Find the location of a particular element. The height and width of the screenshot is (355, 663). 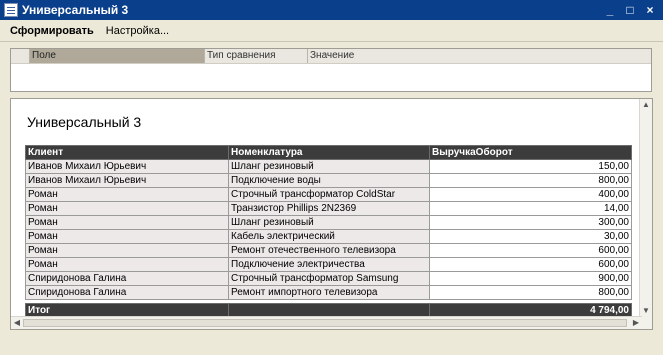

cell-nomenclature: Строчный трансформатор Samsung is located at coordinates (329, 278).